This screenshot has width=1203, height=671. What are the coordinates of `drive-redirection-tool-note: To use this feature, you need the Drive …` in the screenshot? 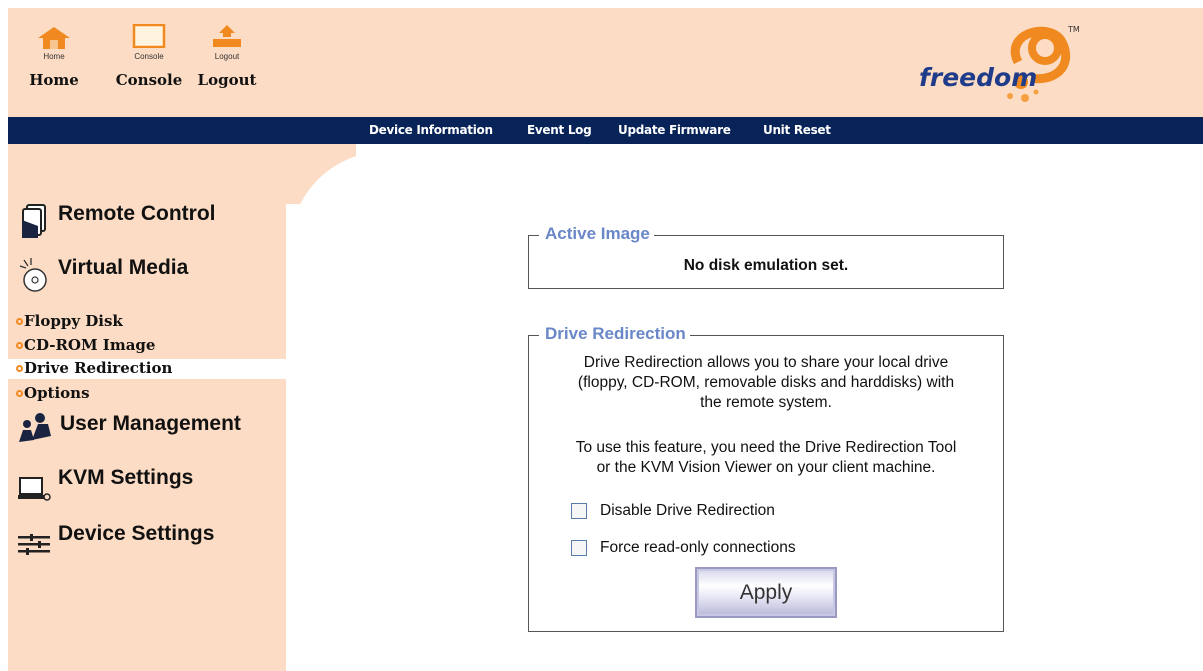 It's located at (766, 458).